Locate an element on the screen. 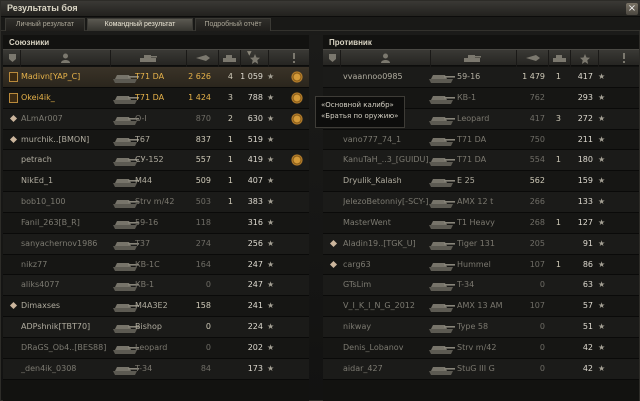  xp-value: 1 059 is located at coordinates (251, 76).